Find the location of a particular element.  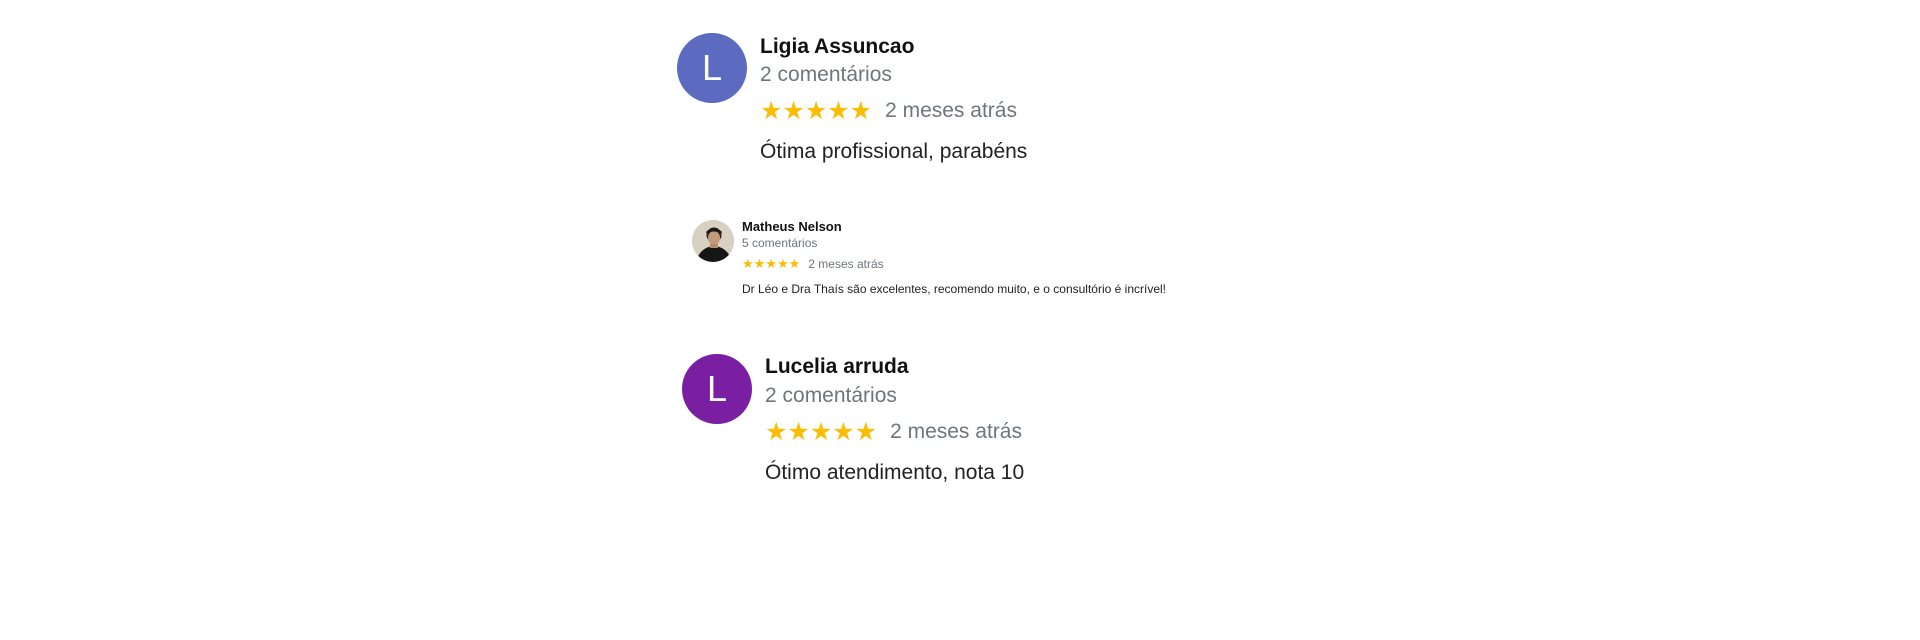

review-text: Ótimo atendimento, nota 10 is located at coordinates (895, 472).